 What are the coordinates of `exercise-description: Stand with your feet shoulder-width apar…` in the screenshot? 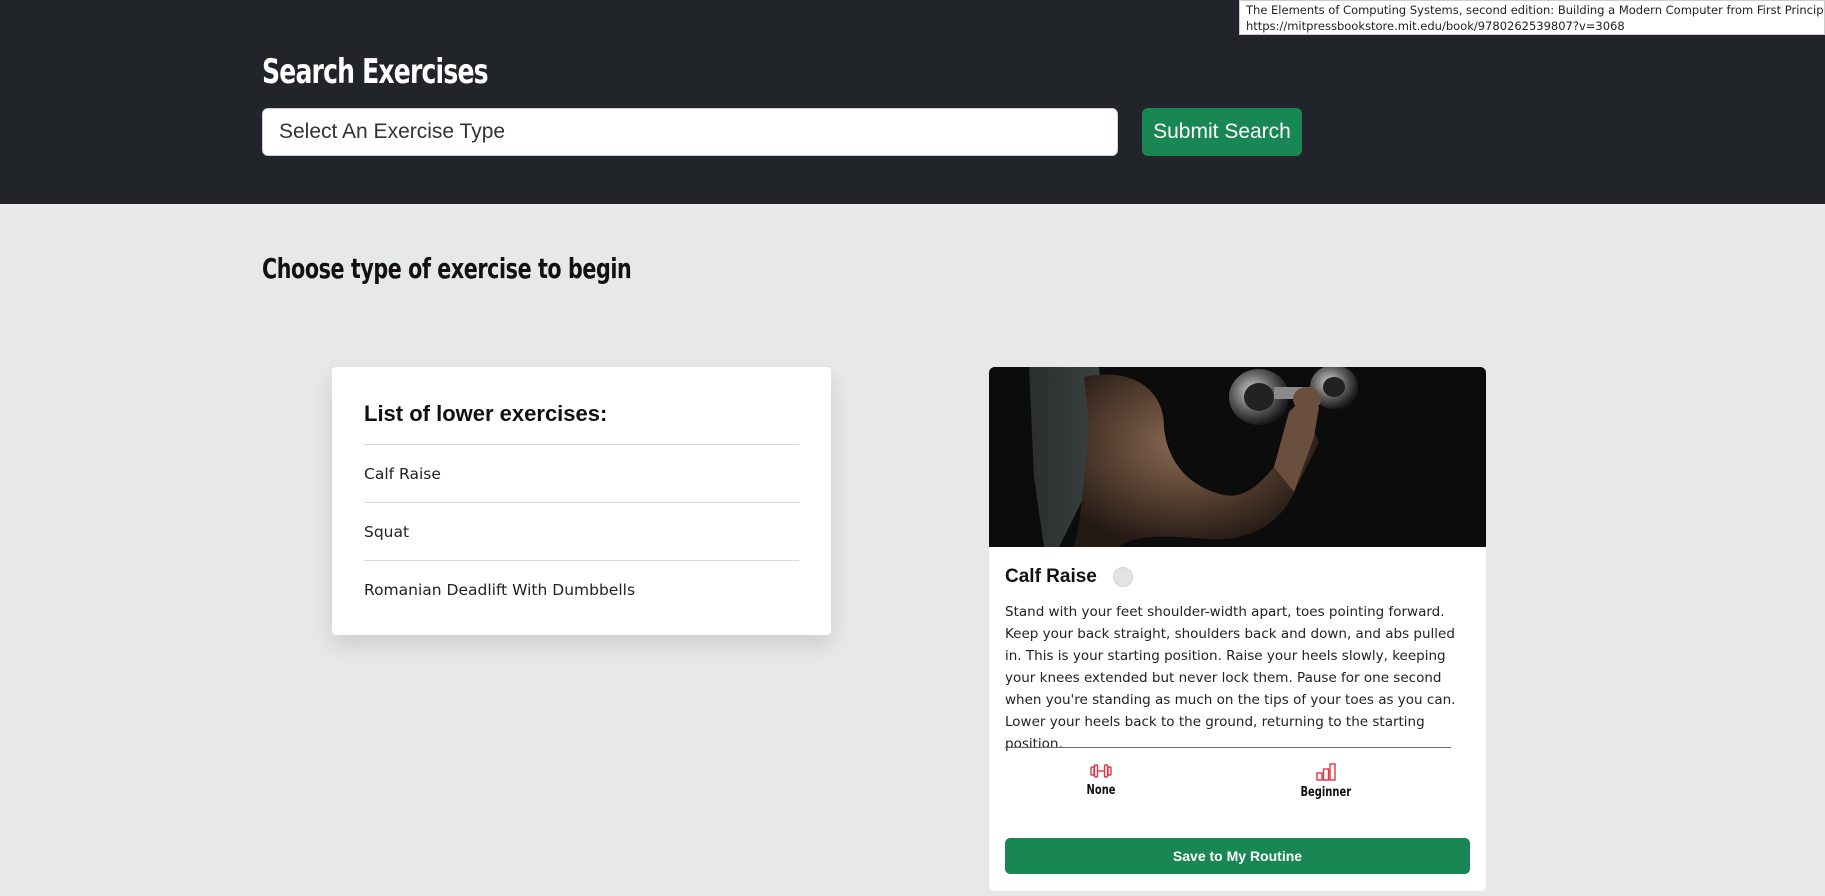 It's located at (1230, 678).